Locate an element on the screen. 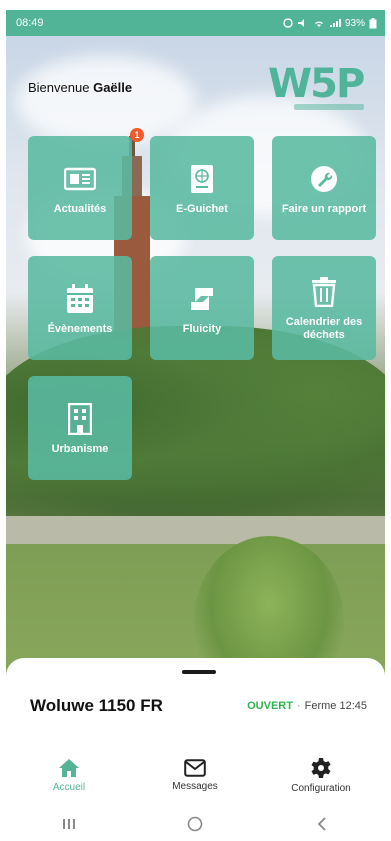 Image resolution: width=391 pixels, height=841 pixels. newspaper-icon is located at coordinates (80, 179).